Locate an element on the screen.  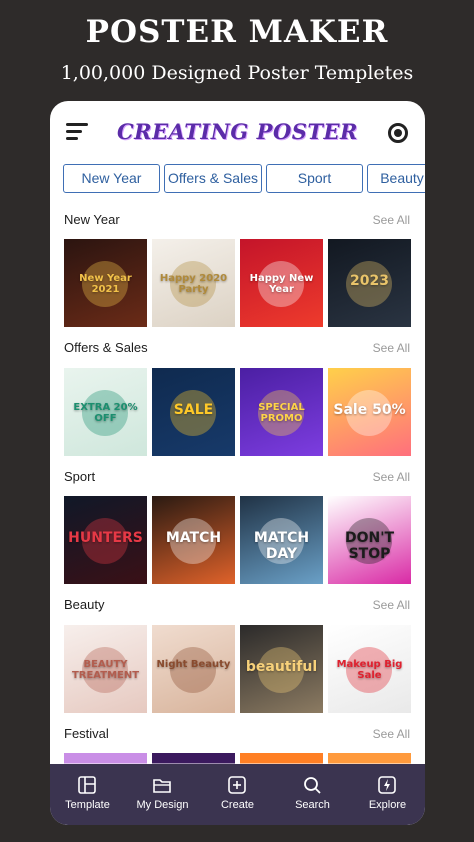
template-icon is located at coordinates (87, 785).